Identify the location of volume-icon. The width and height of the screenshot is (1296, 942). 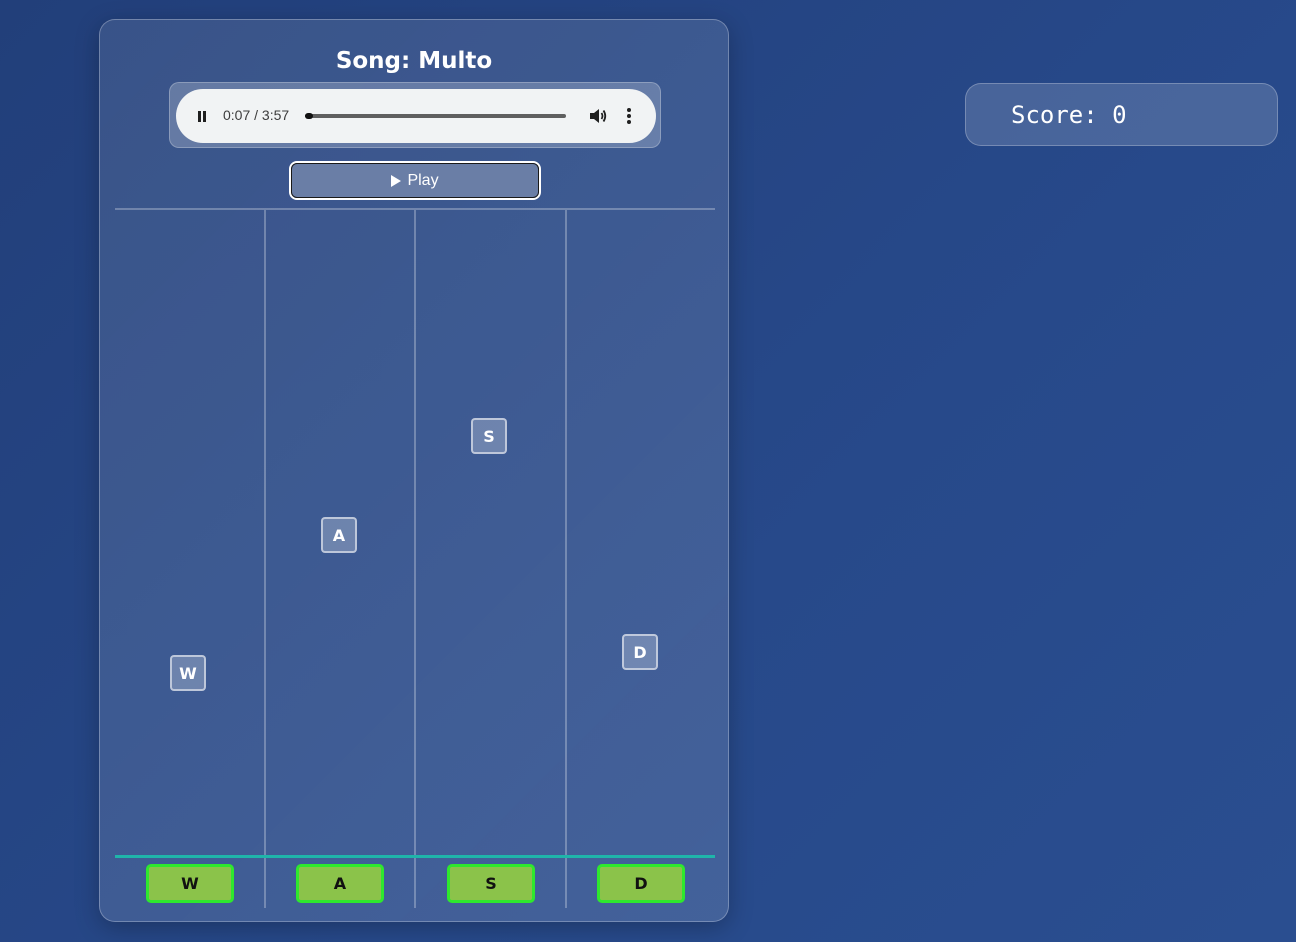
(598, 116).